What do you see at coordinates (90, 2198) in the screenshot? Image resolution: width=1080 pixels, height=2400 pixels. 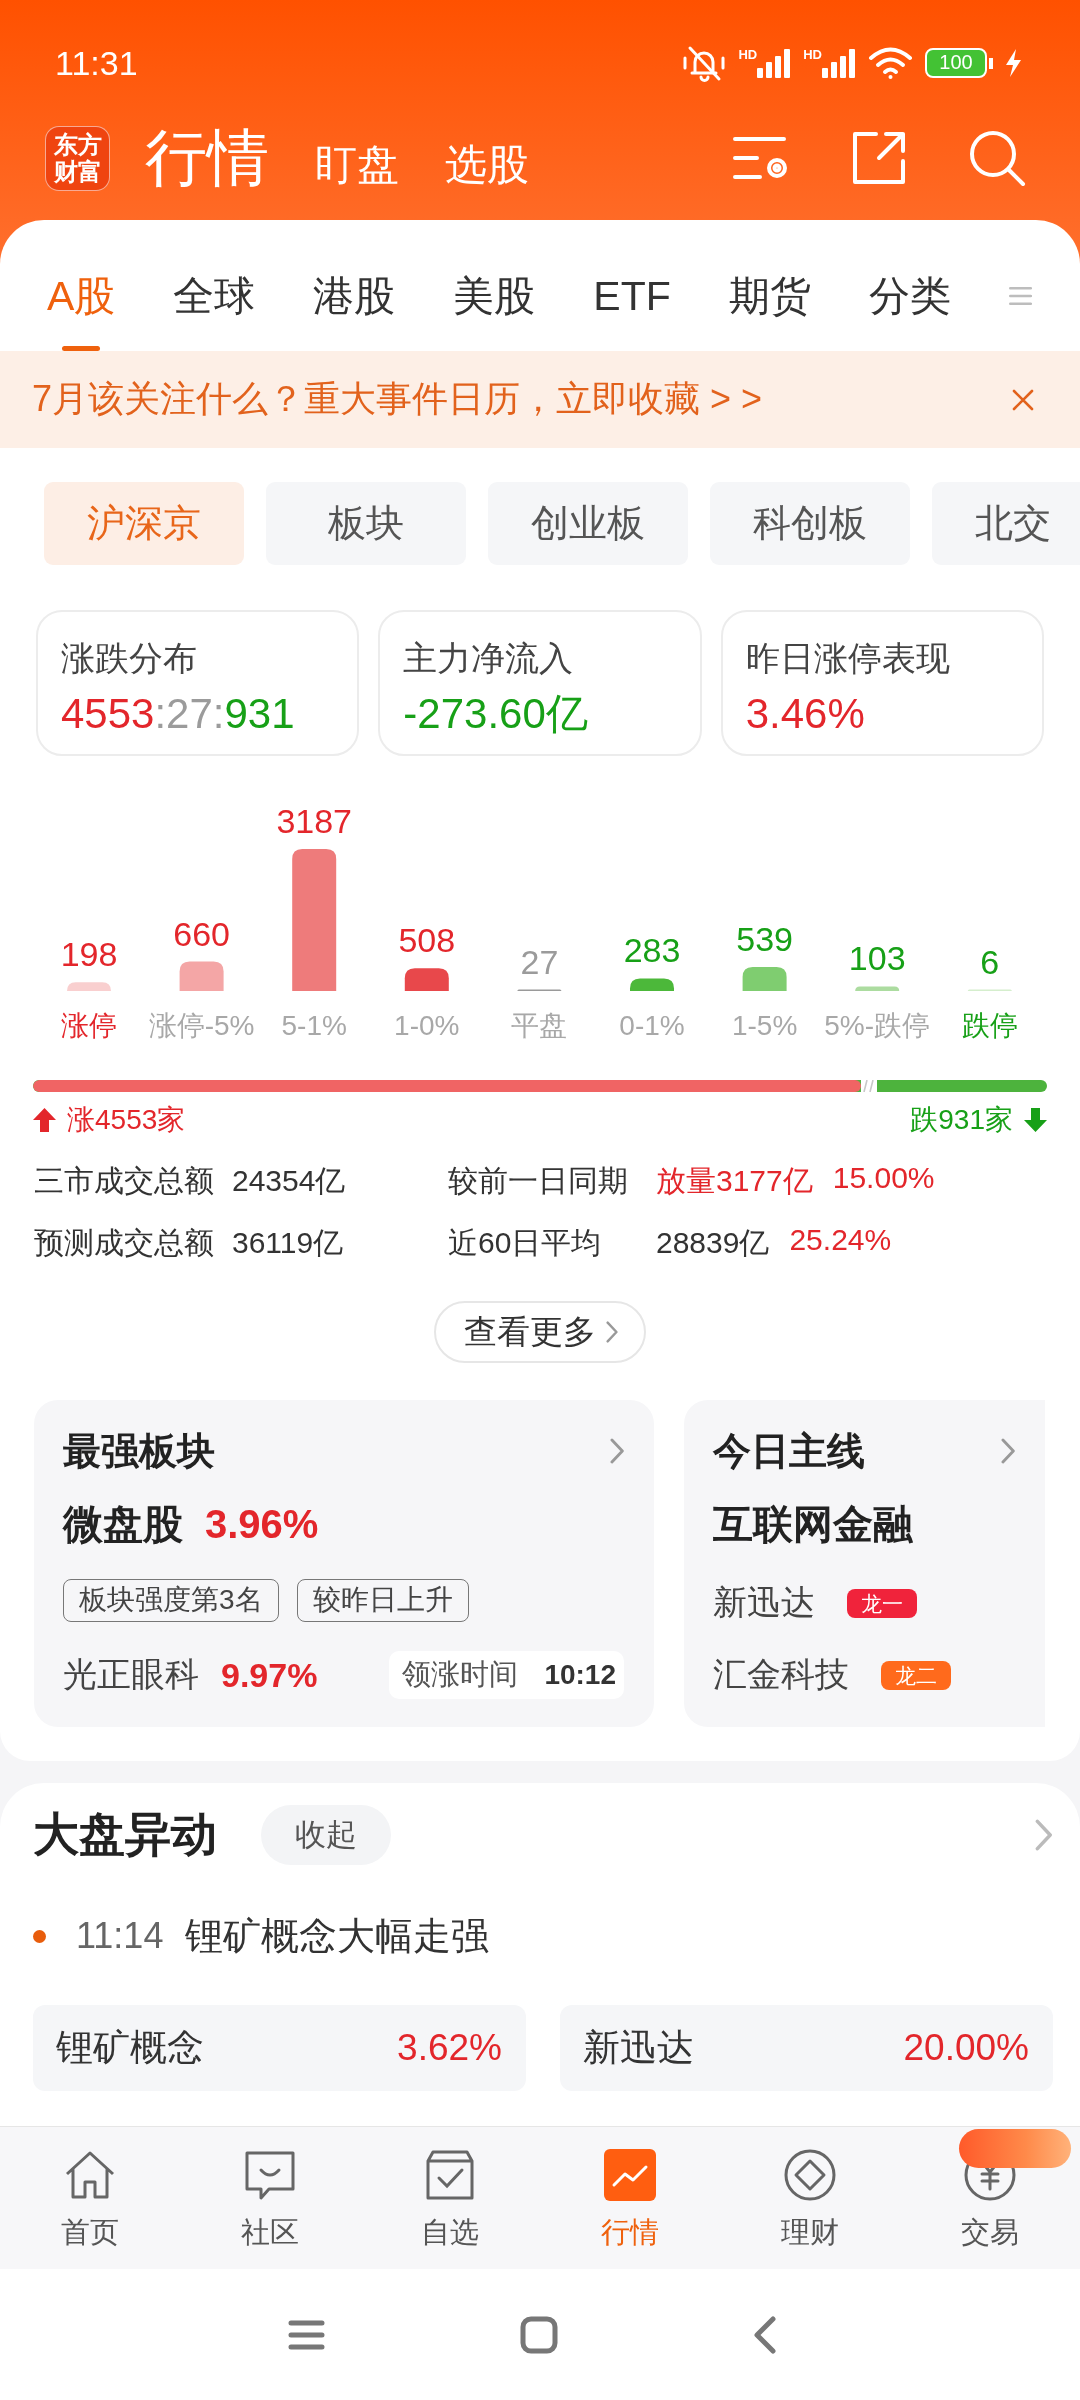 I see `nav-item: 首页` at bounding box center [90, 2198].